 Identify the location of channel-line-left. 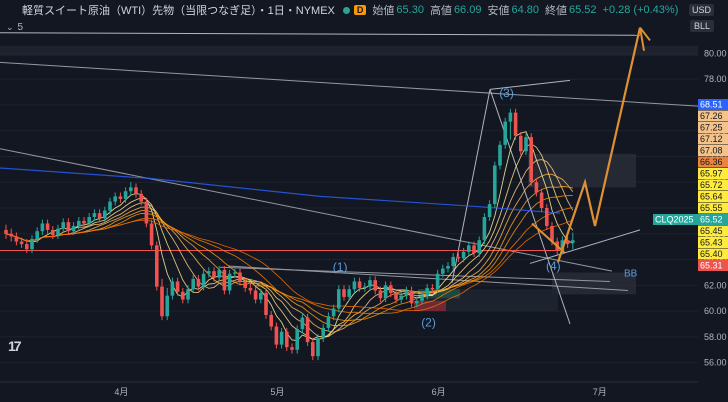
(471, 186).